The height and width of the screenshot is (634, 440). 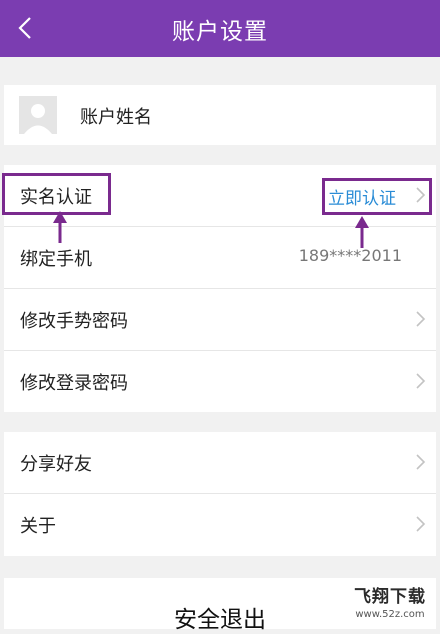 What do you see at coordinates (390, 614) in the screenshot?
I see `watermark-url: www.52z.com` at bounding box center [390, 614].